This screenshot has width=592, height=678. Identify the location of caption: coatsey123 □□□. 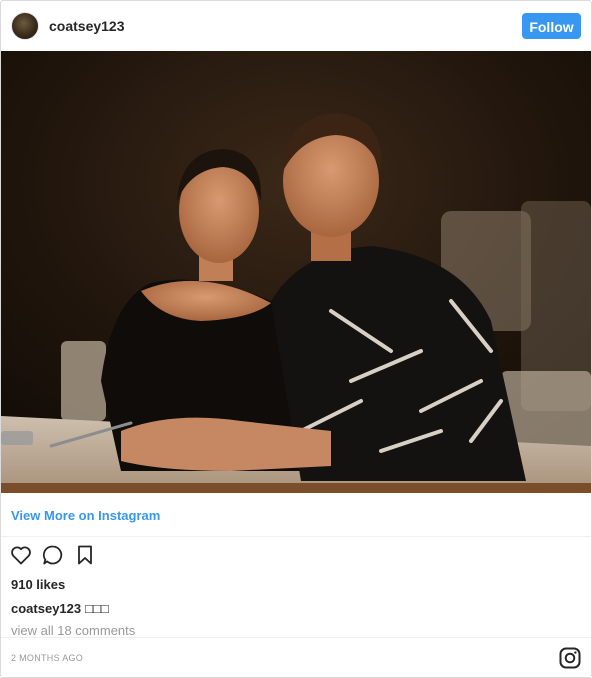
(296, 606).